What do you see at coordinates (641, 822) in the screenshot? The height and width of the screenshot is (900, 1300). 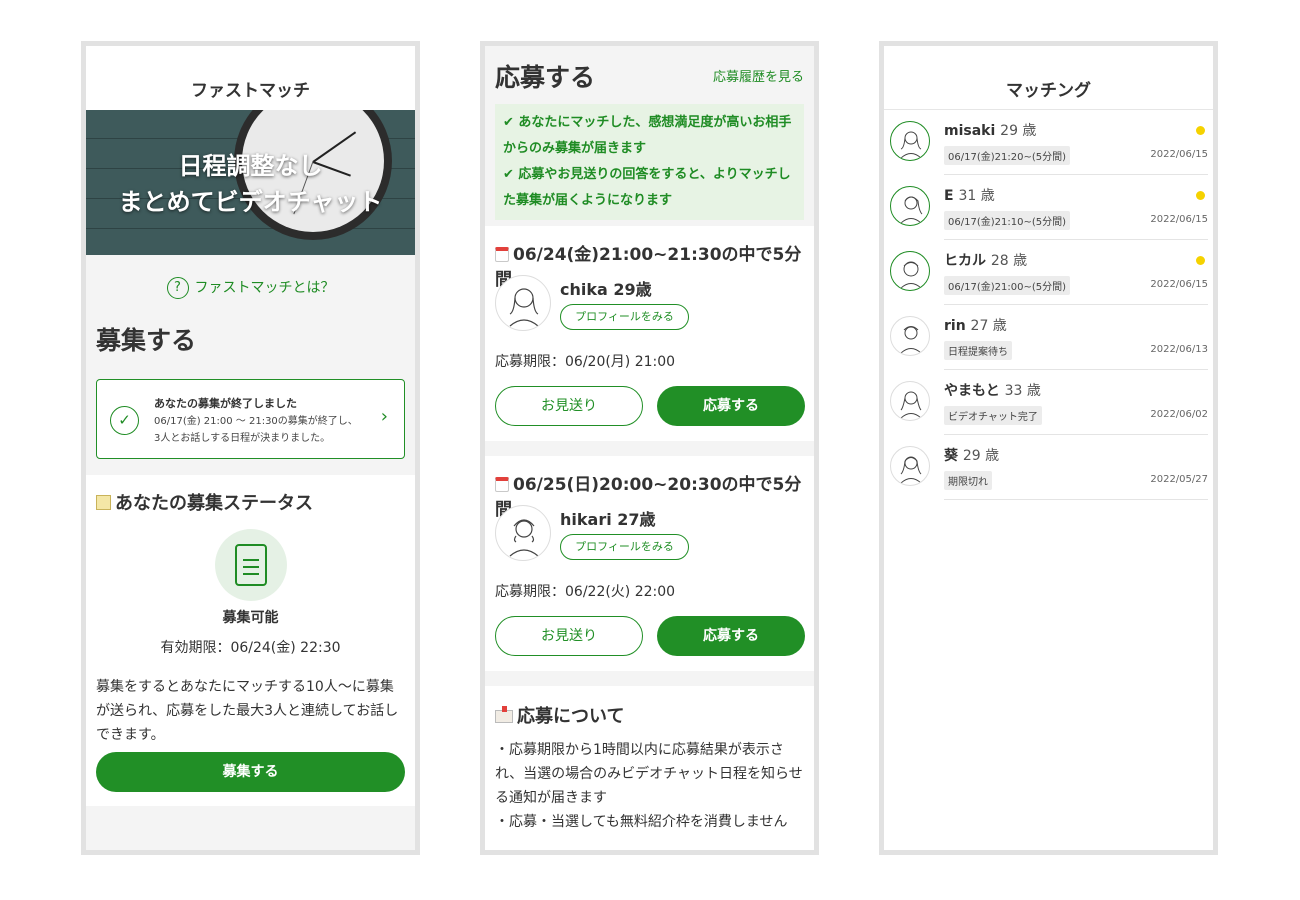 I see `about-item: ・応募・当選しても無料紹介枠を消費しません` at bounding box center [641, 822].